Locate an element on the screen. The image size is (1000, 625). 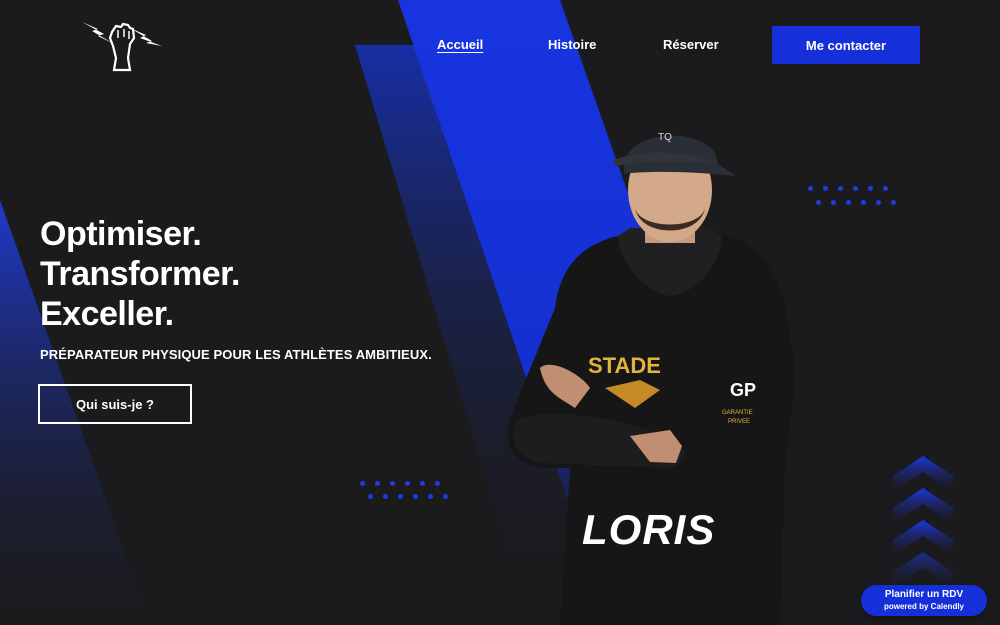
nav-link-accueil: Accueil is located at coordinates (460, 44).